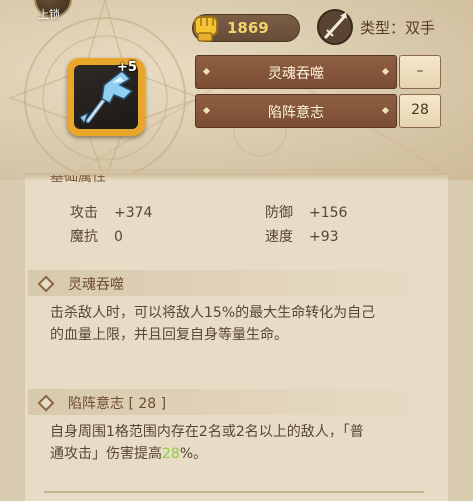  Describe the element at coordinates (296, 113) in the screenshot. I see `skill-name: 陷阵意志` at that location.